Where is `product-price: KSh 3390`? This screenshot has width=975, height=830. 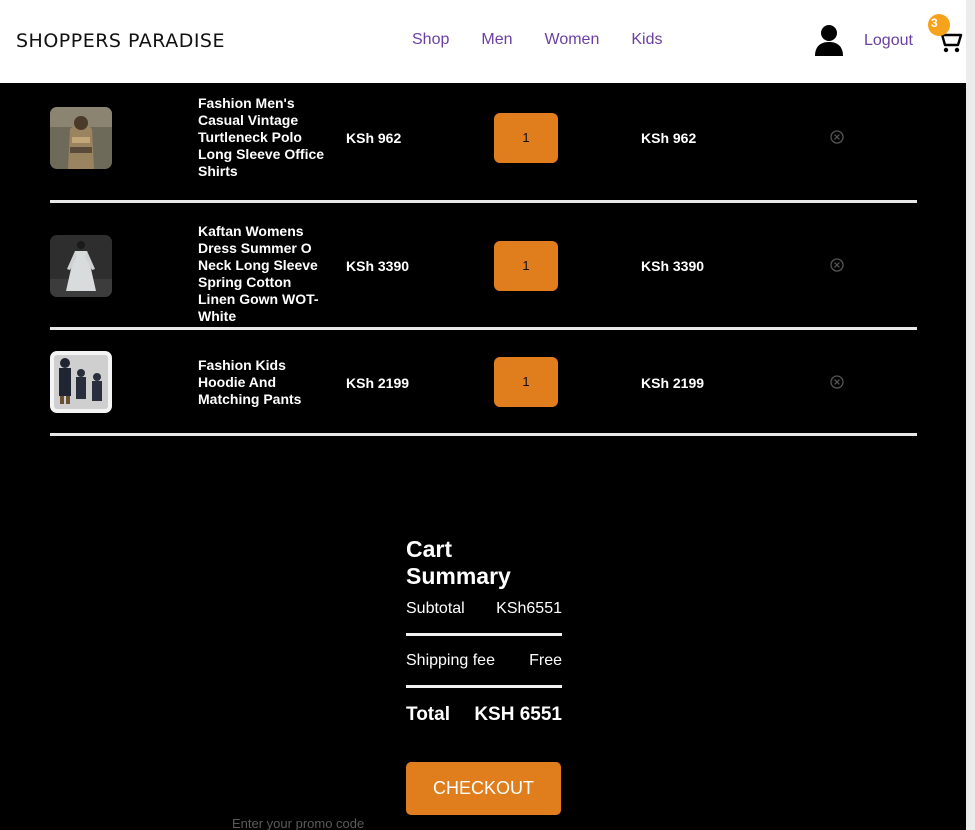 product-price: KSh 3390 is located at coordinates (378, 266).